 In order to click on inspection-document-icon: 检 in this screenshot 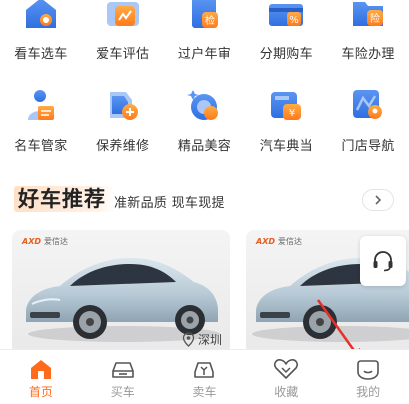, I will do `click(204, 17)`.